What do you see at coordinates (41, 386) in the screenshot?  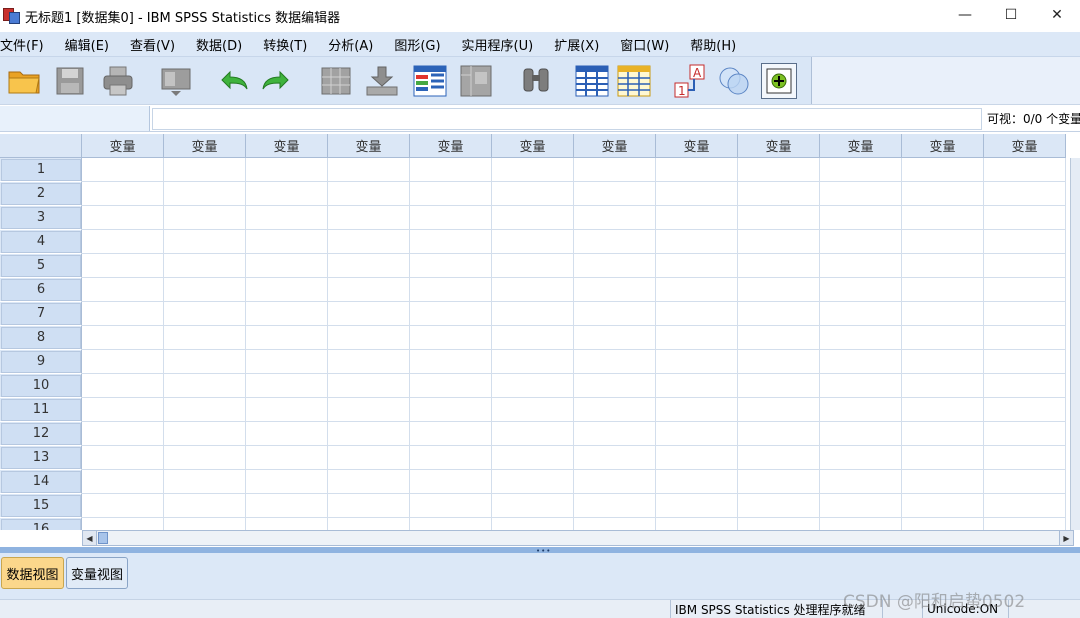 I see `row-header: 10` at bounding box center [41, 386].